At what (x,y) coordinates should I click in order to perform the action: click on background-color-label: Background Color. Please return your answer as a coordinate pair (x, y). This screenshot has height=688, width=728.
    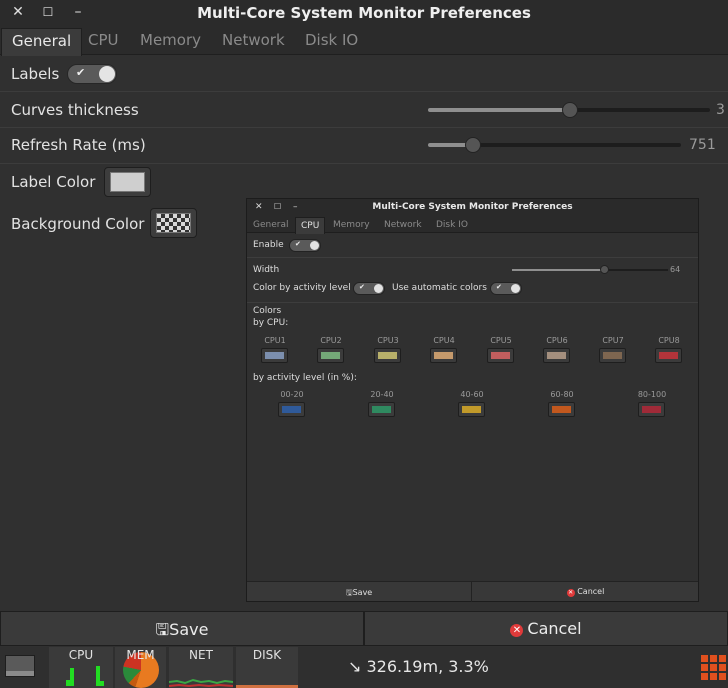
    Looking at the image, I should click on (78, 224).